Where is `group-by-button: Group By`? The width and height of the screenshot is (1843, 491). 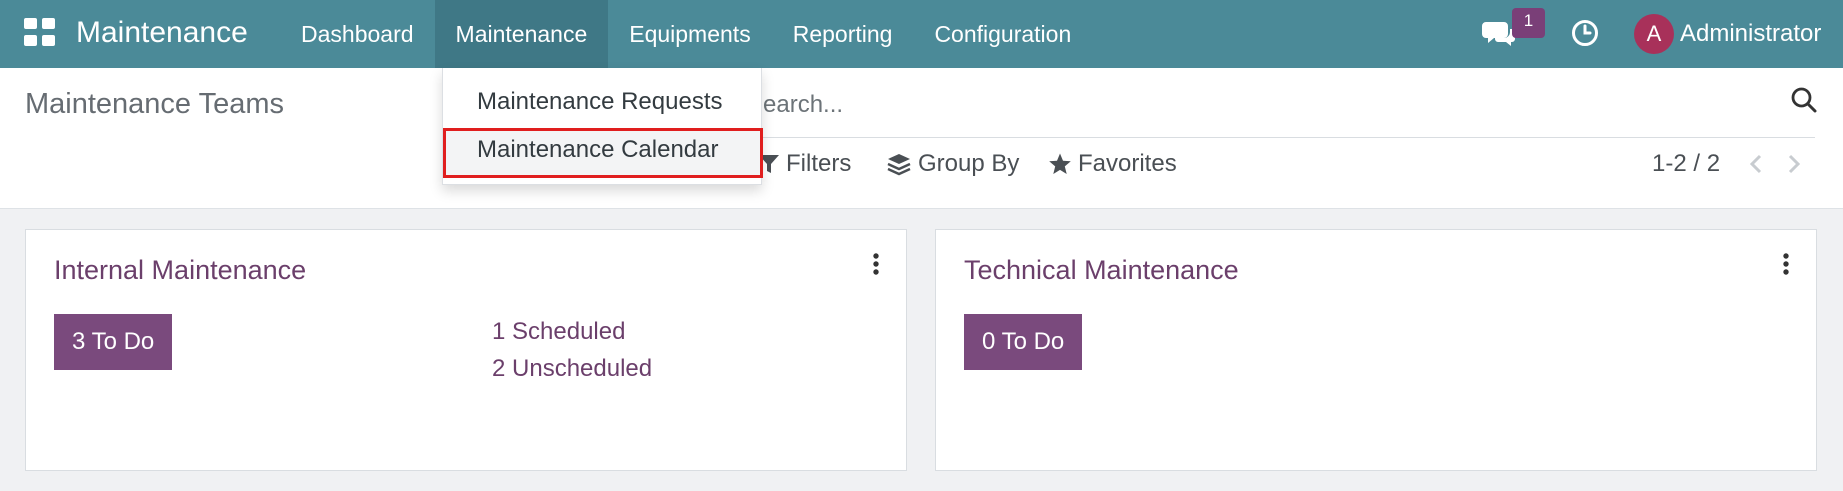
group-by-button: Group By is located at coordinates (952, 164).